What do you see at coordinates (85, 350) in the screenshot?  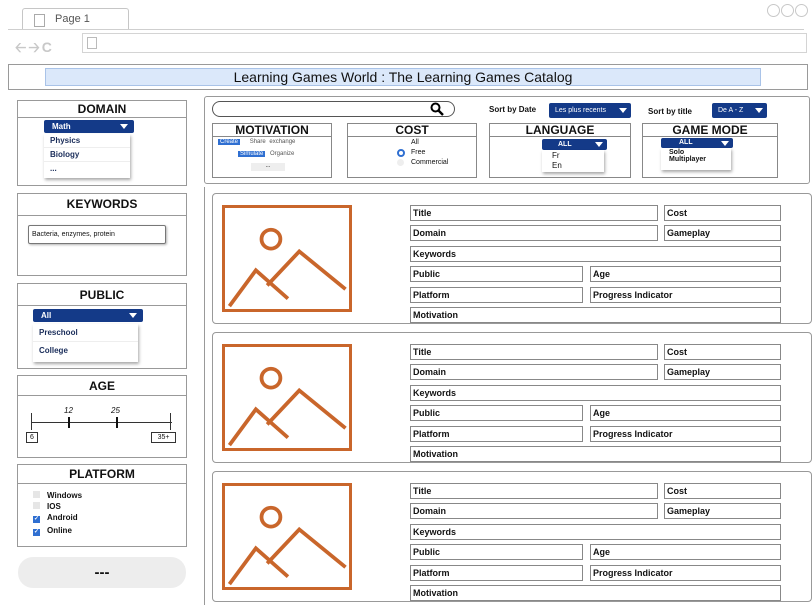 I see `public-option: College` at bounding box center [85, 350].